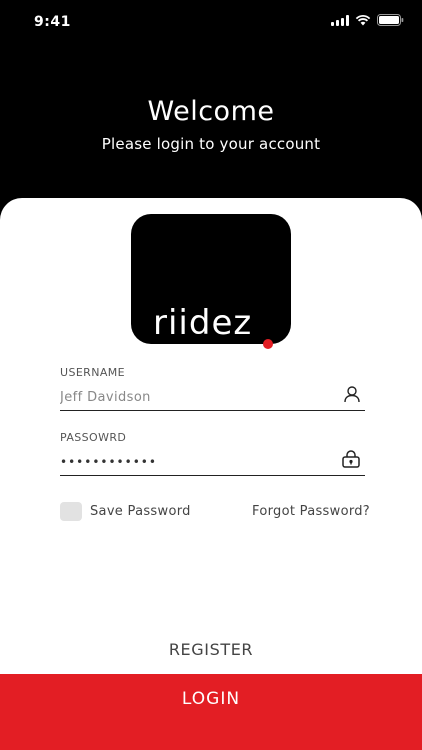  Describe the element at coordinates (211, 22) in the screenshot. I see `status-bar: 9:41` at that location.